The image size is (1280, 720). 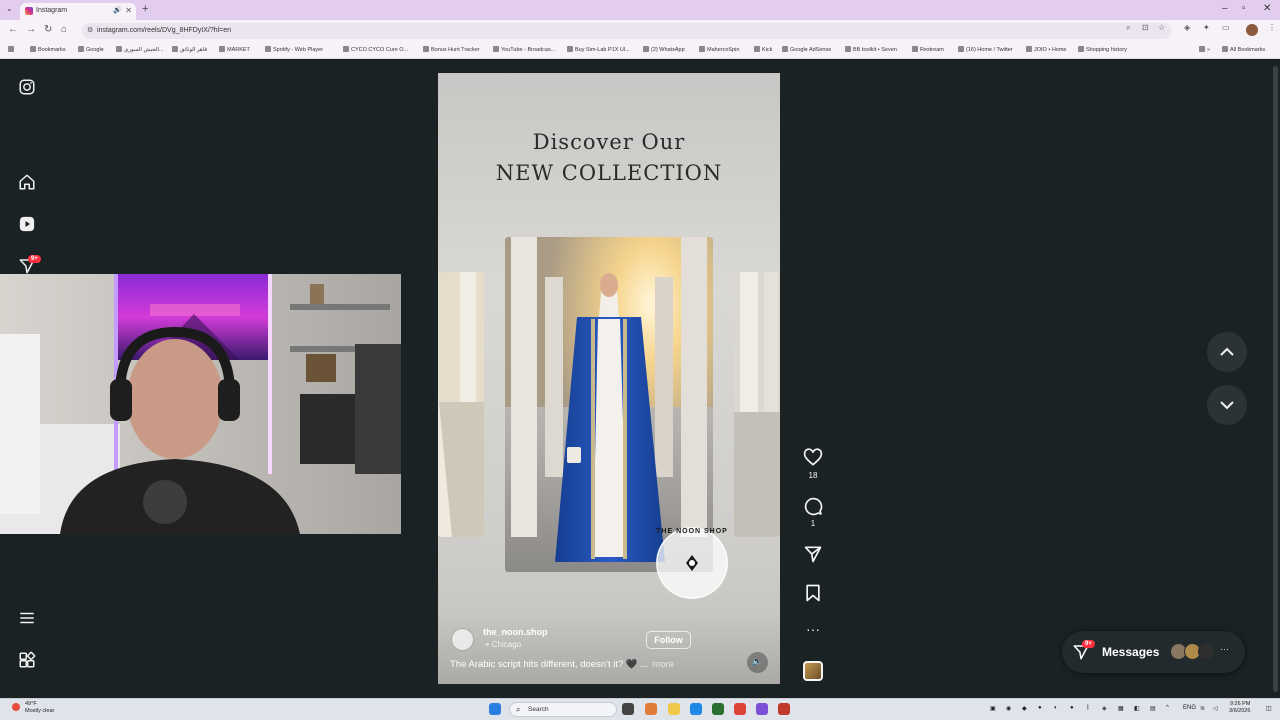 I want to click on tray-icon: ▤, so click(x=1153, y=708).